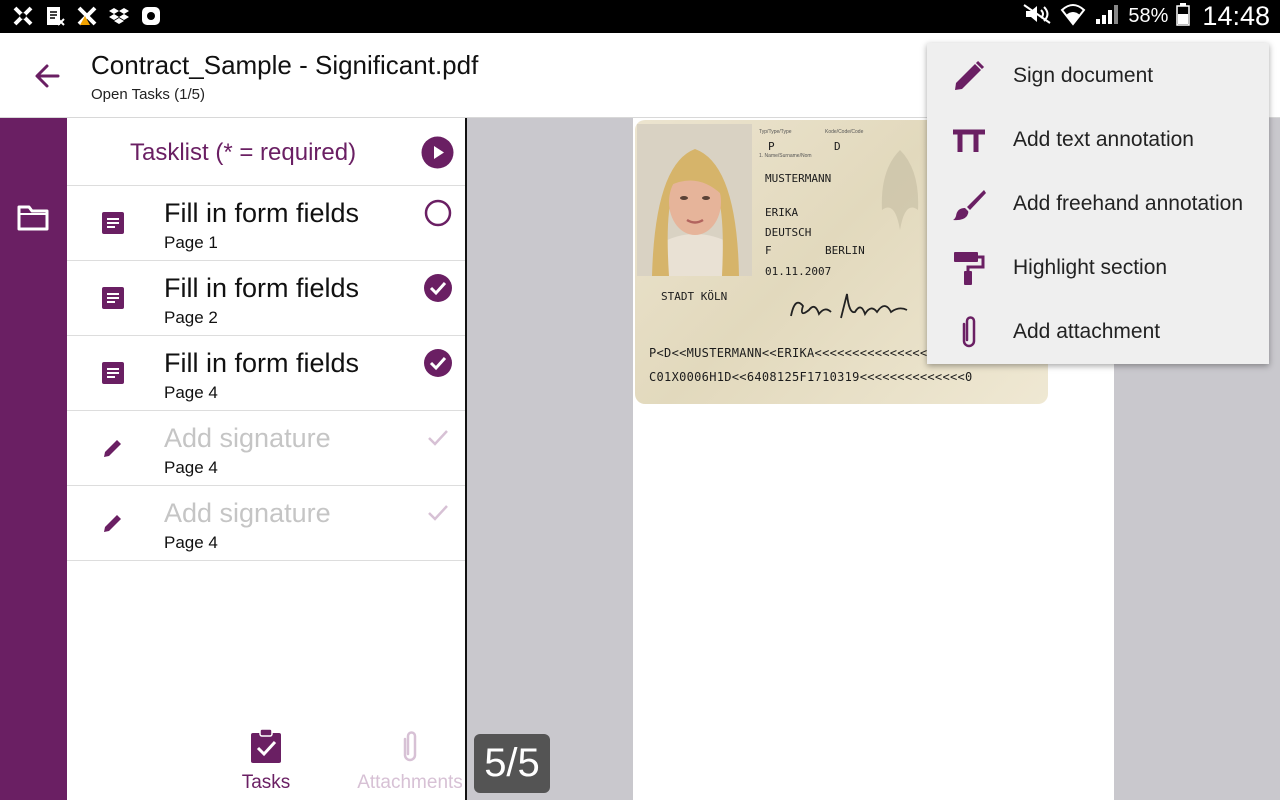 Image resolution: width=1280 pixels, height=800 pixels. Describe the element at coordinates (1128, 203) in the screenshot. I see `menu-label: Add freehand annotation` at that location.